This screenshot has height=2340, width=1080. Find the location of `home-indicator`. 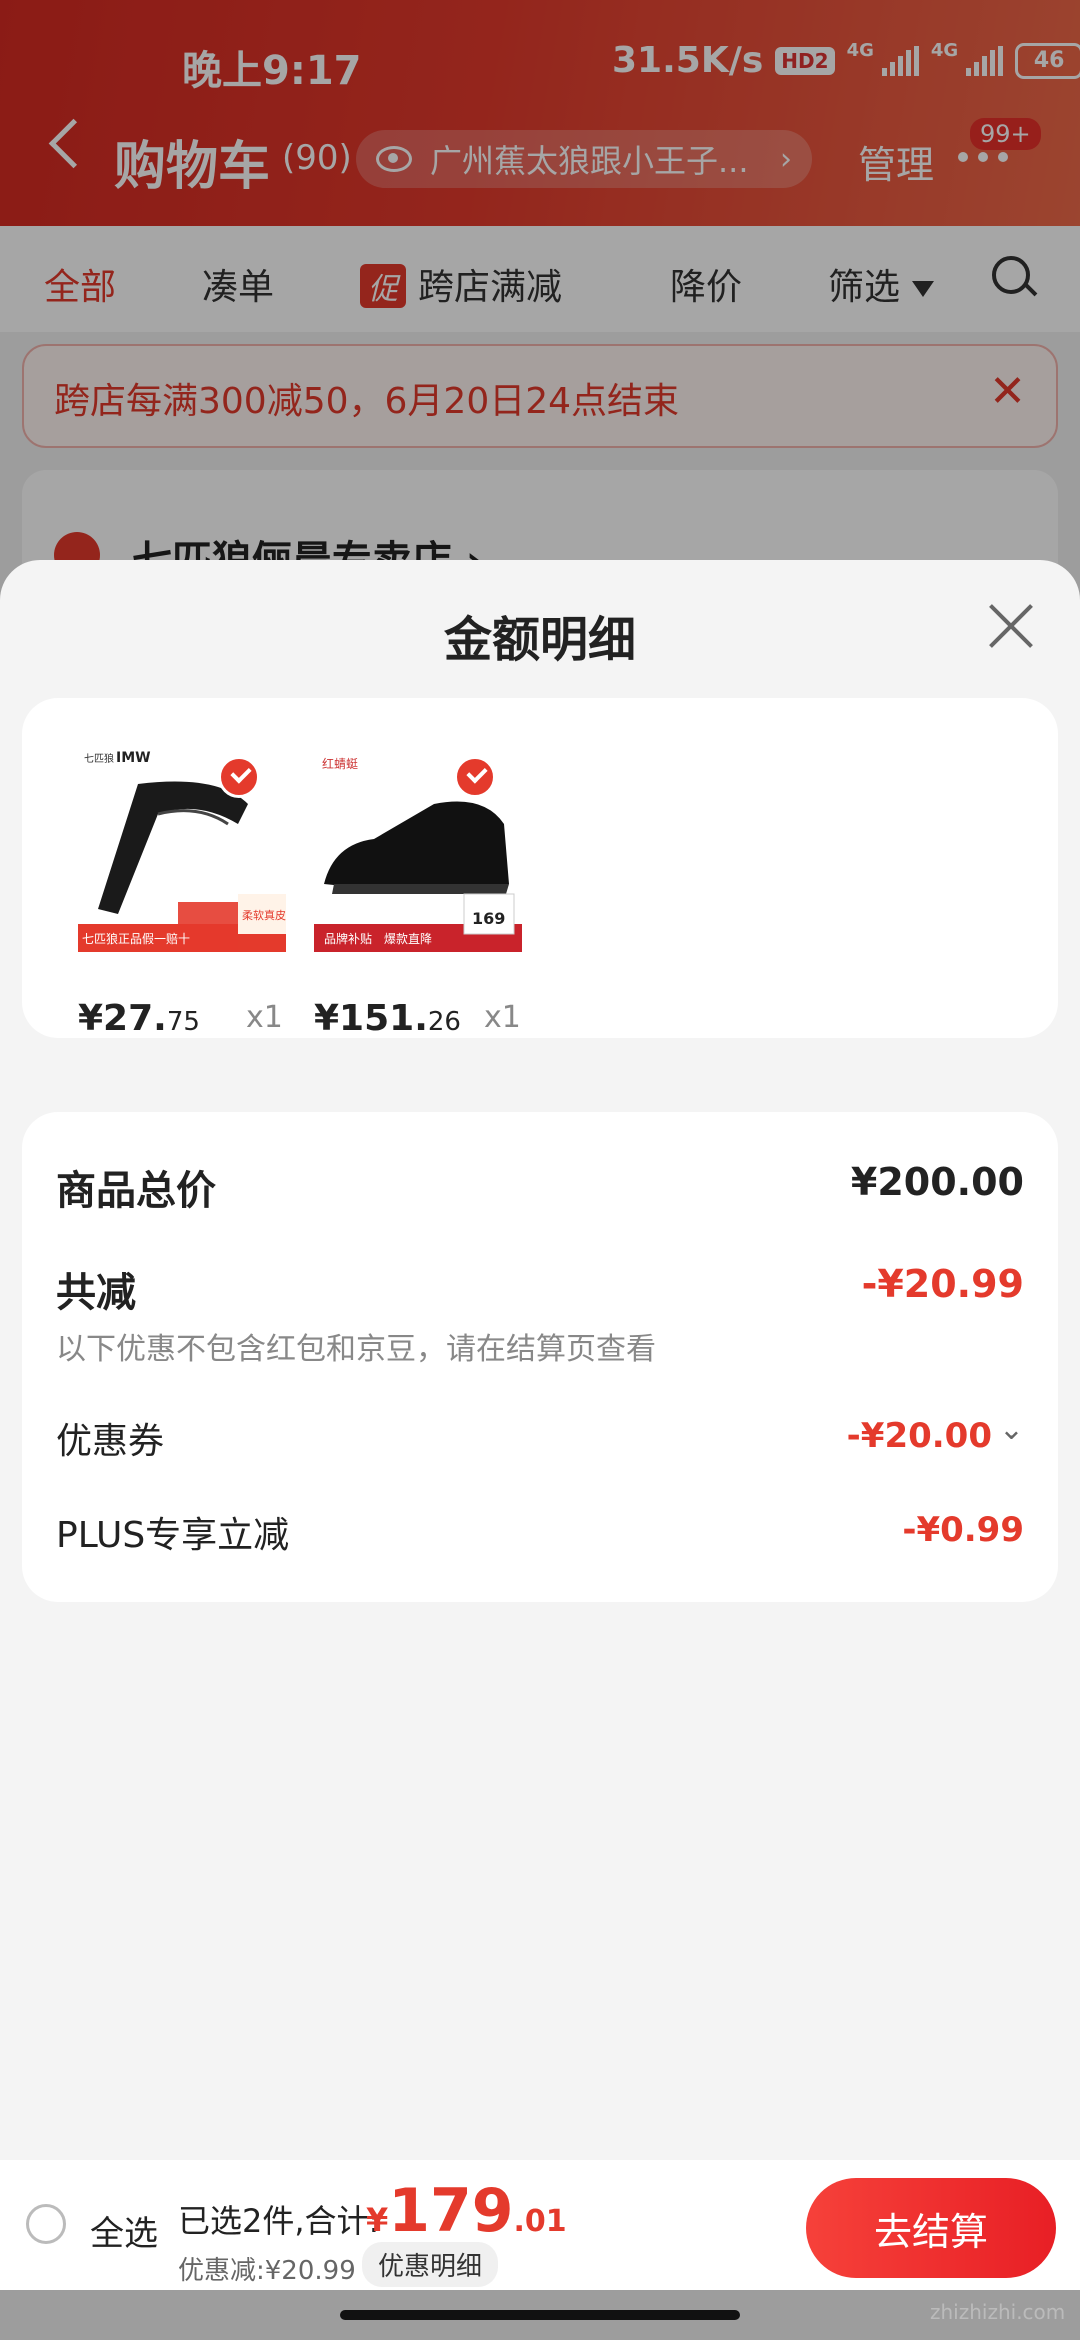

home-indicator is located at coordinates (540, 2315).